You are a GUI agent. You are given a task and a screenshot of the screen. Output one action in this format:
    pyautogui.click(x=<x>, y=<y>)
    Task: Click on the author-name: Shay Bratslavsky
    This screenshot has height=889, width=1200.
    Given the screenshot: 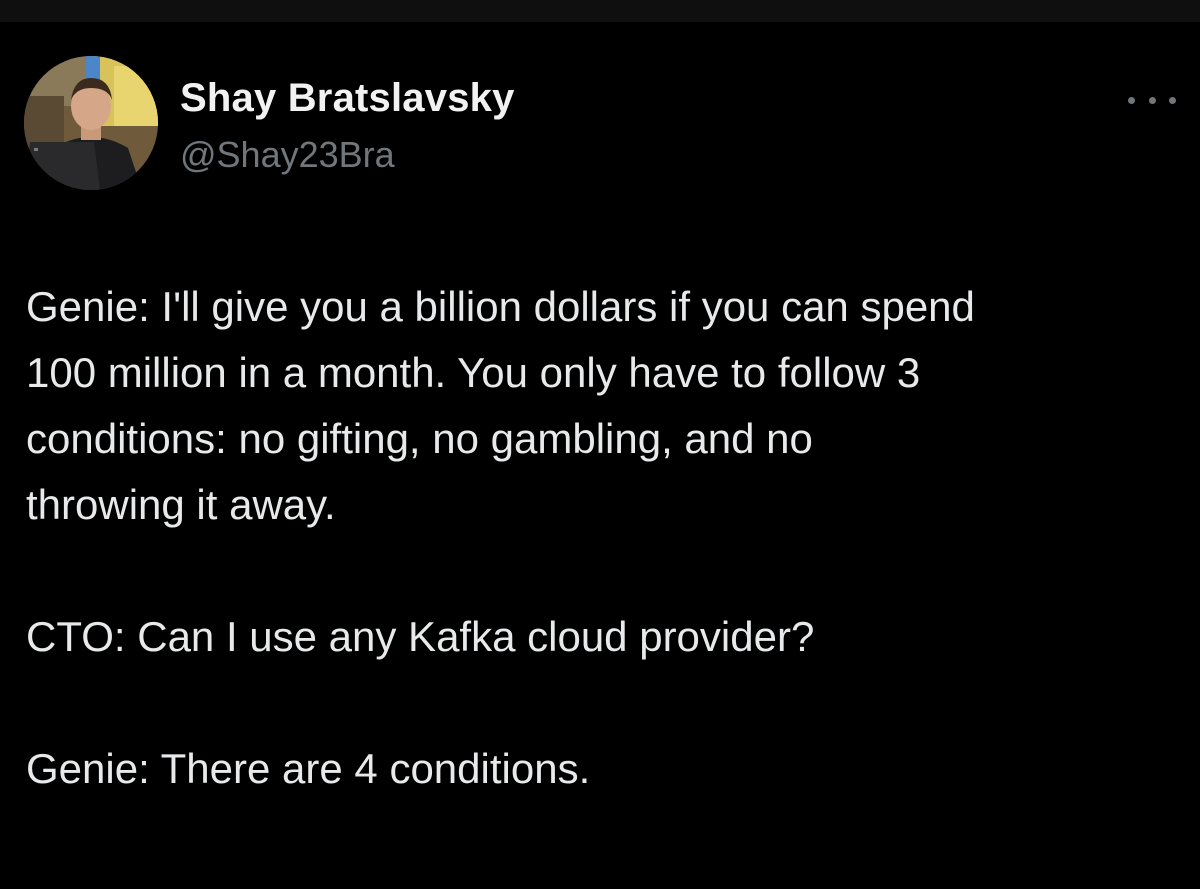 What is the action you would take?
    pyautogui.click(x=347, y=98)
    